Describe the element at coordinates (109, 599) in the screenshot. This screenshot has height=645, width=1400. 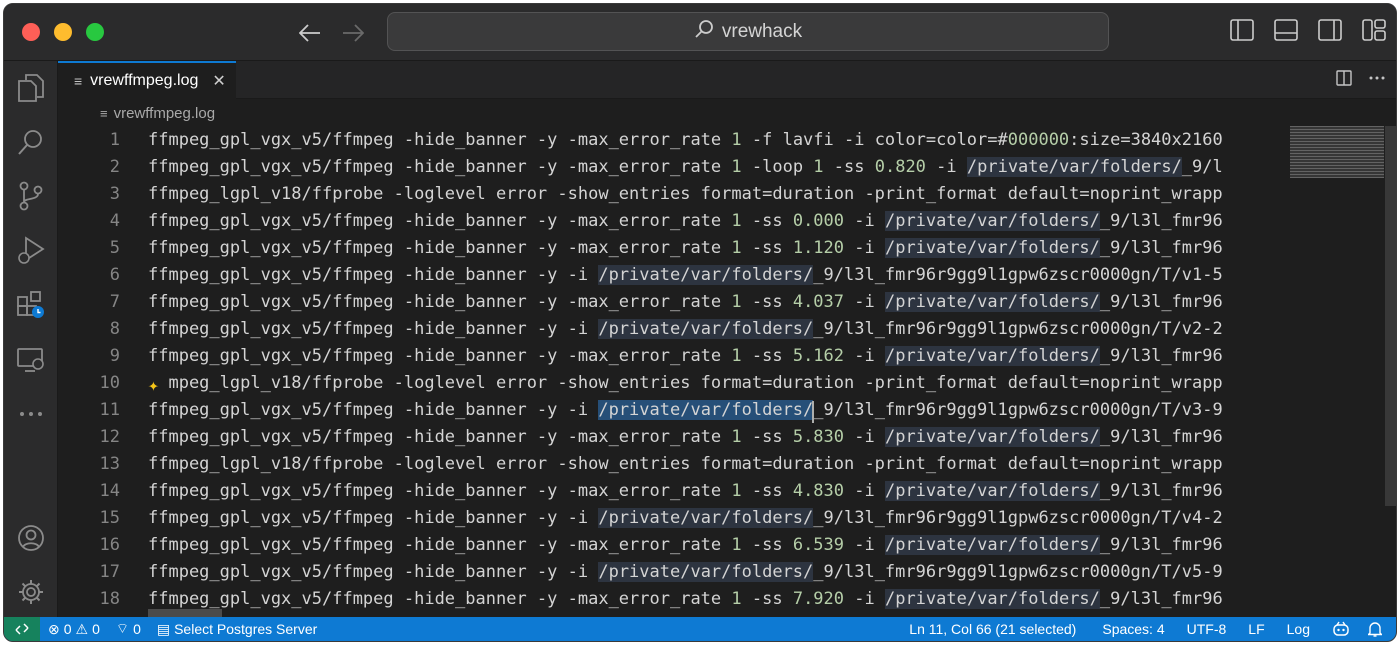
I see `line-number: 18` at that location.